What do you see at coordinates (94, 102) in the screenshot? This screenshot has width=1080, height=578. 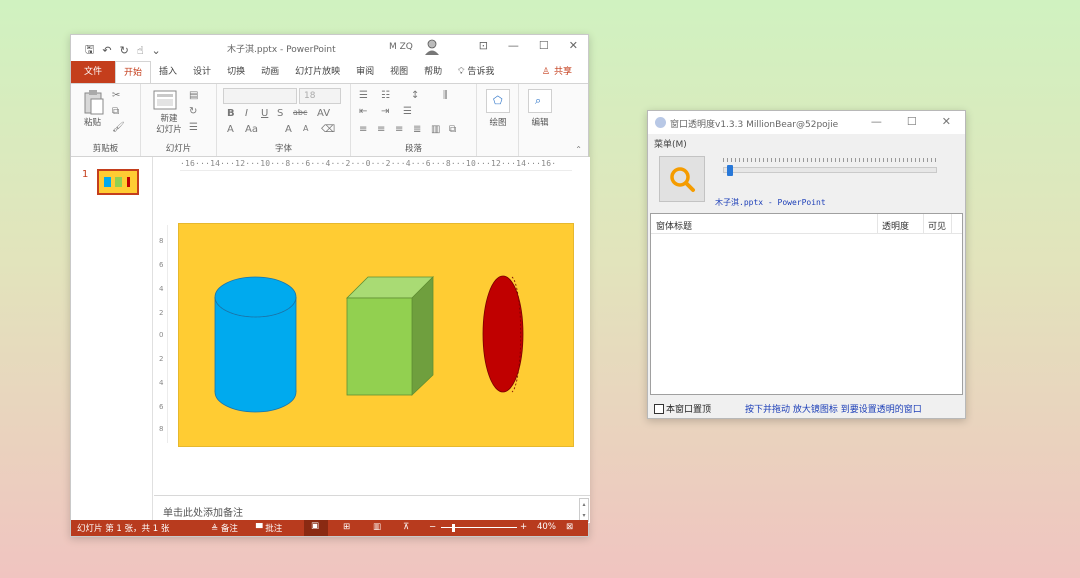 I see `paste-icon` at bounding box center [94, 102].